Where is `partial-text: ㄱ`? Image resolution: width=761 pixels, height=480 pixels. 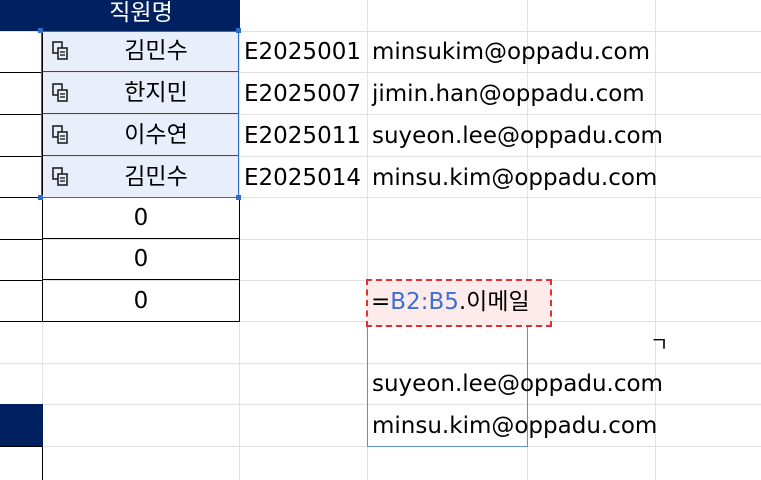 partial-text: ㄱ is located at coordinates (659, 344).